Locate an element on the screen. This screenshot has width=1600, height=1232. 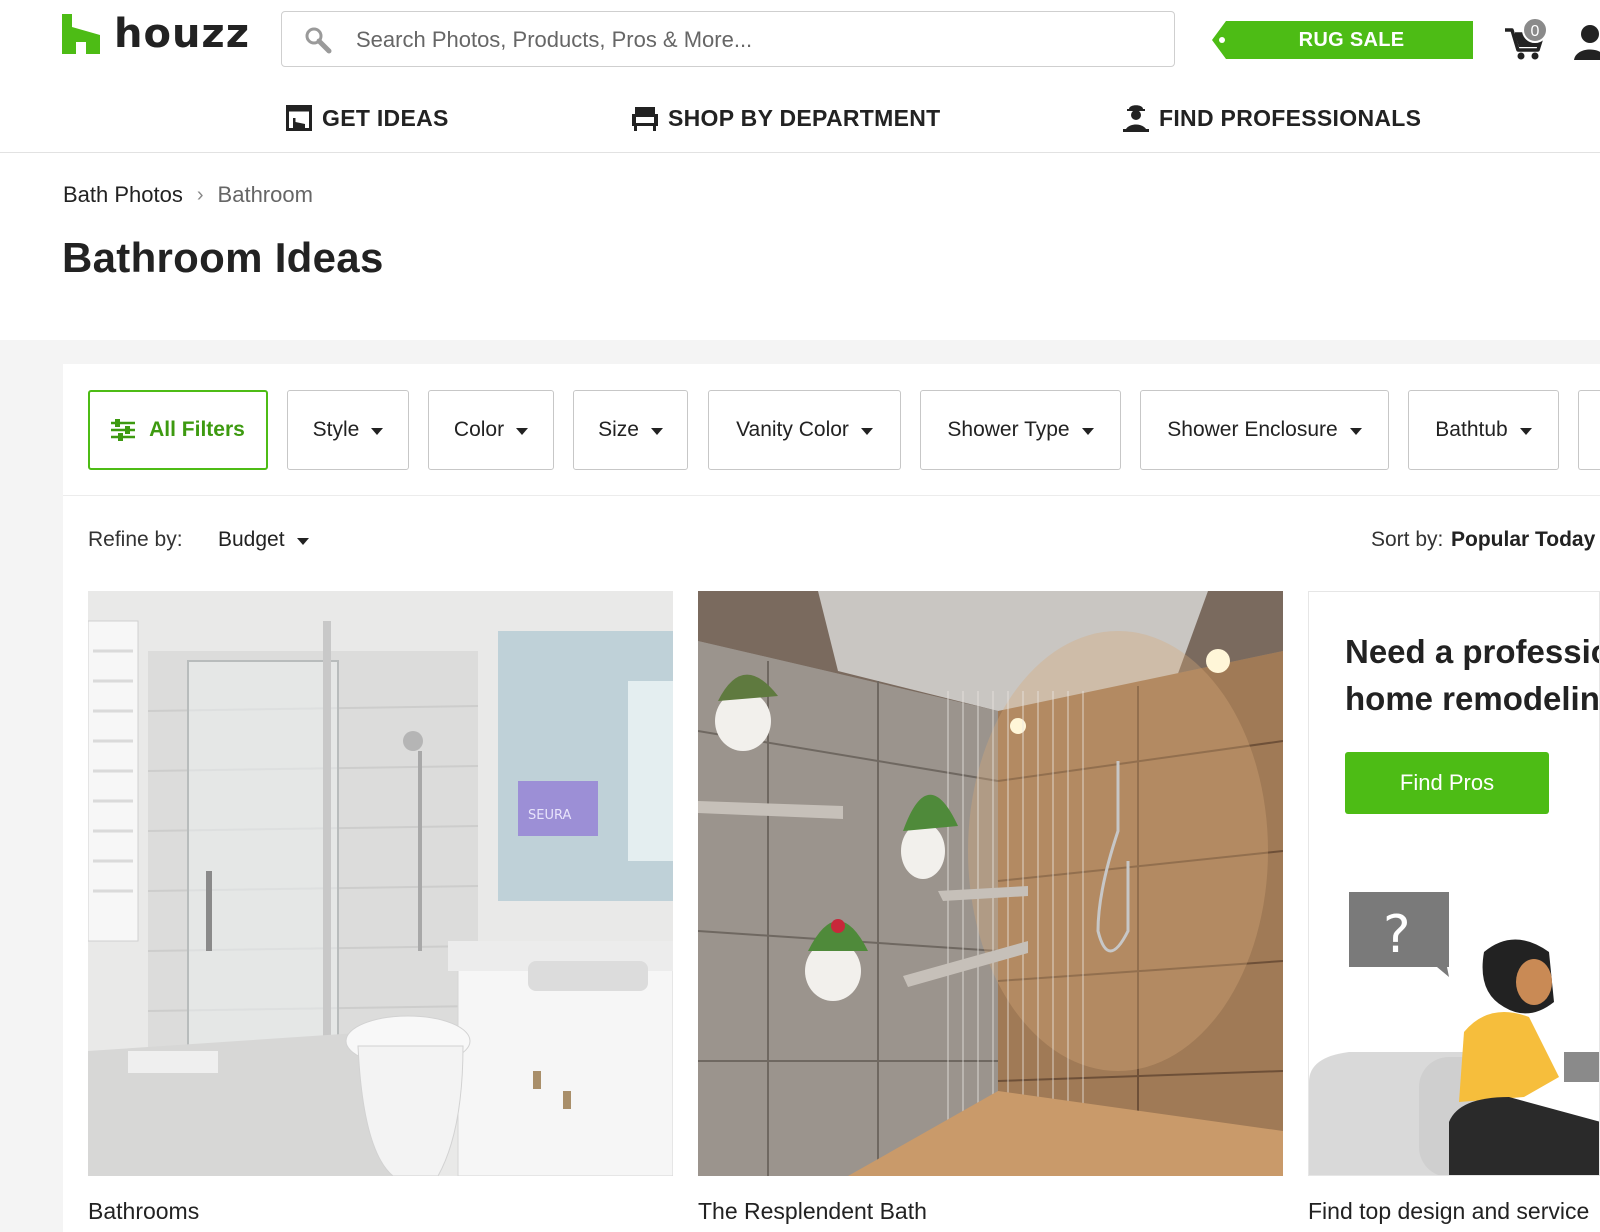
sort-dropdown: Popular Today is located at coordinates (1523, 540).